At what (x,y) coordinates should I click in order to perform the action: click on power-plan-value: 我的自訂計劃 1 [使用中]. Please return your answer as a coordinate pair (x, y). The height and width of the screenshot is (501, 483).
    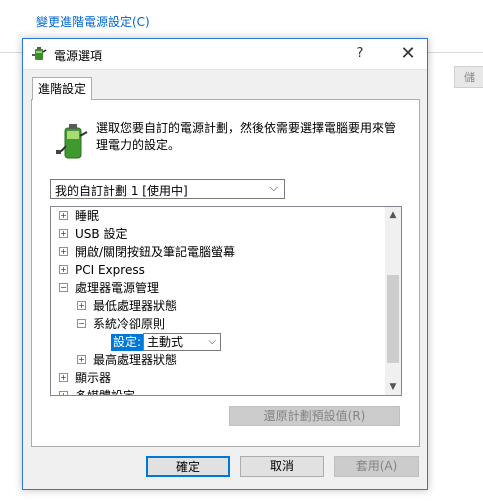
    Looking at the image, I should click on (121, 191).